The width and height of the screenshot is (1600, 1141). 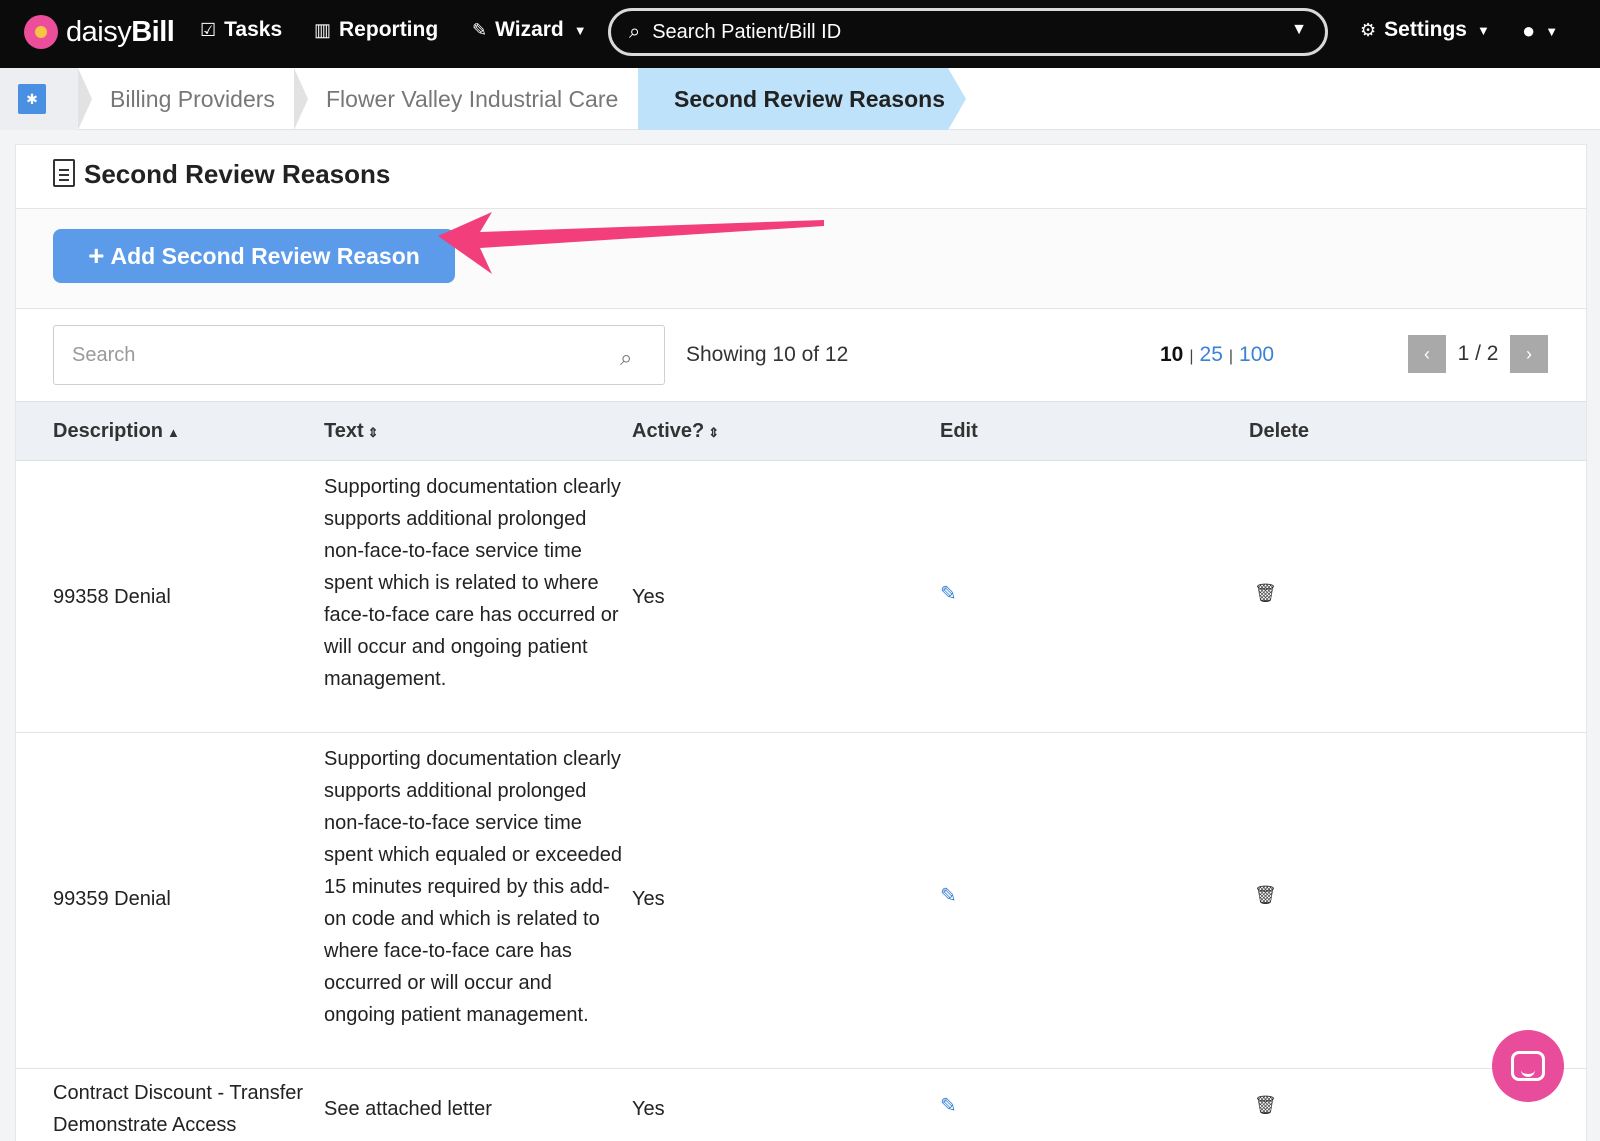 I want to click on annotation-arrow, so click(x=631, y=243).